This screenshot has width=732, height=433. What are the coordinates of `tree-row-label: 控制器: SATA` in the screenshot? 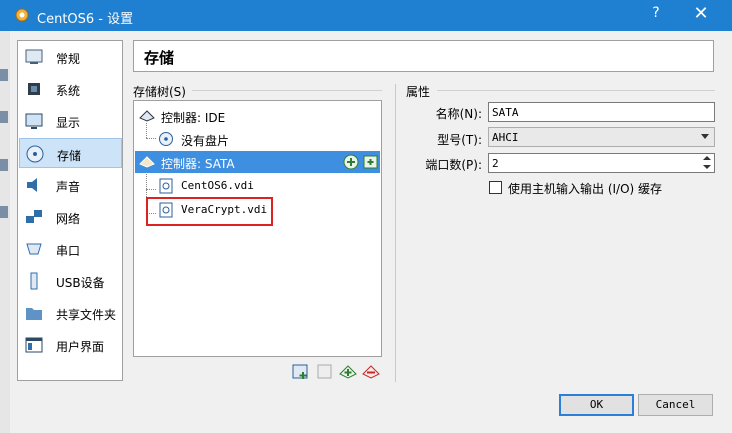 It's located at (198, 164).